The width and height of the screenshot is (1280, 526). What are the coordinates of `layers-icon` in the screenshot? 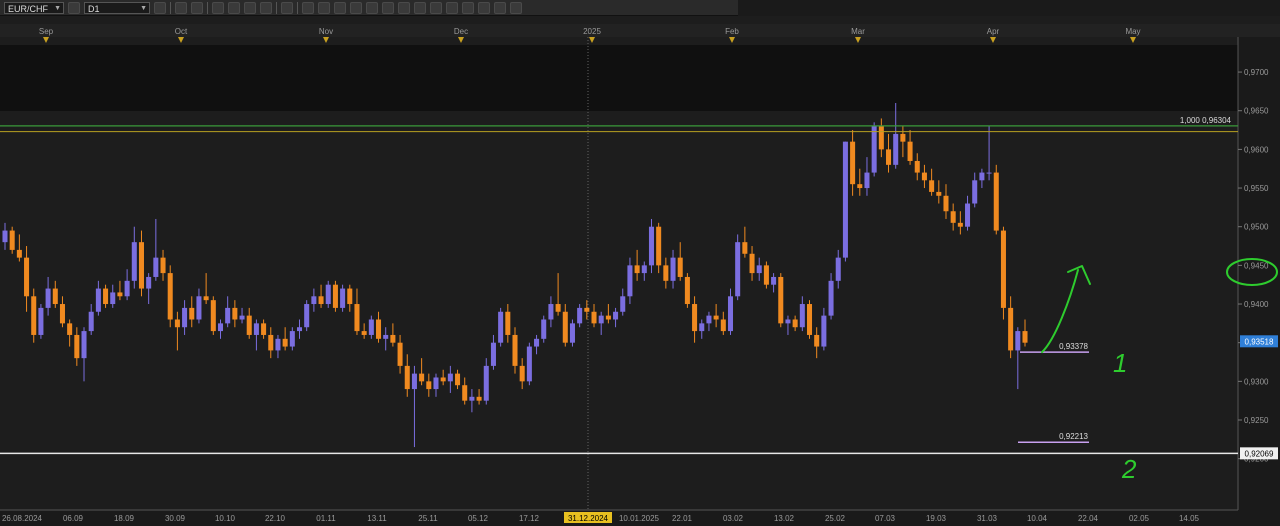 It's located at (484, 7).